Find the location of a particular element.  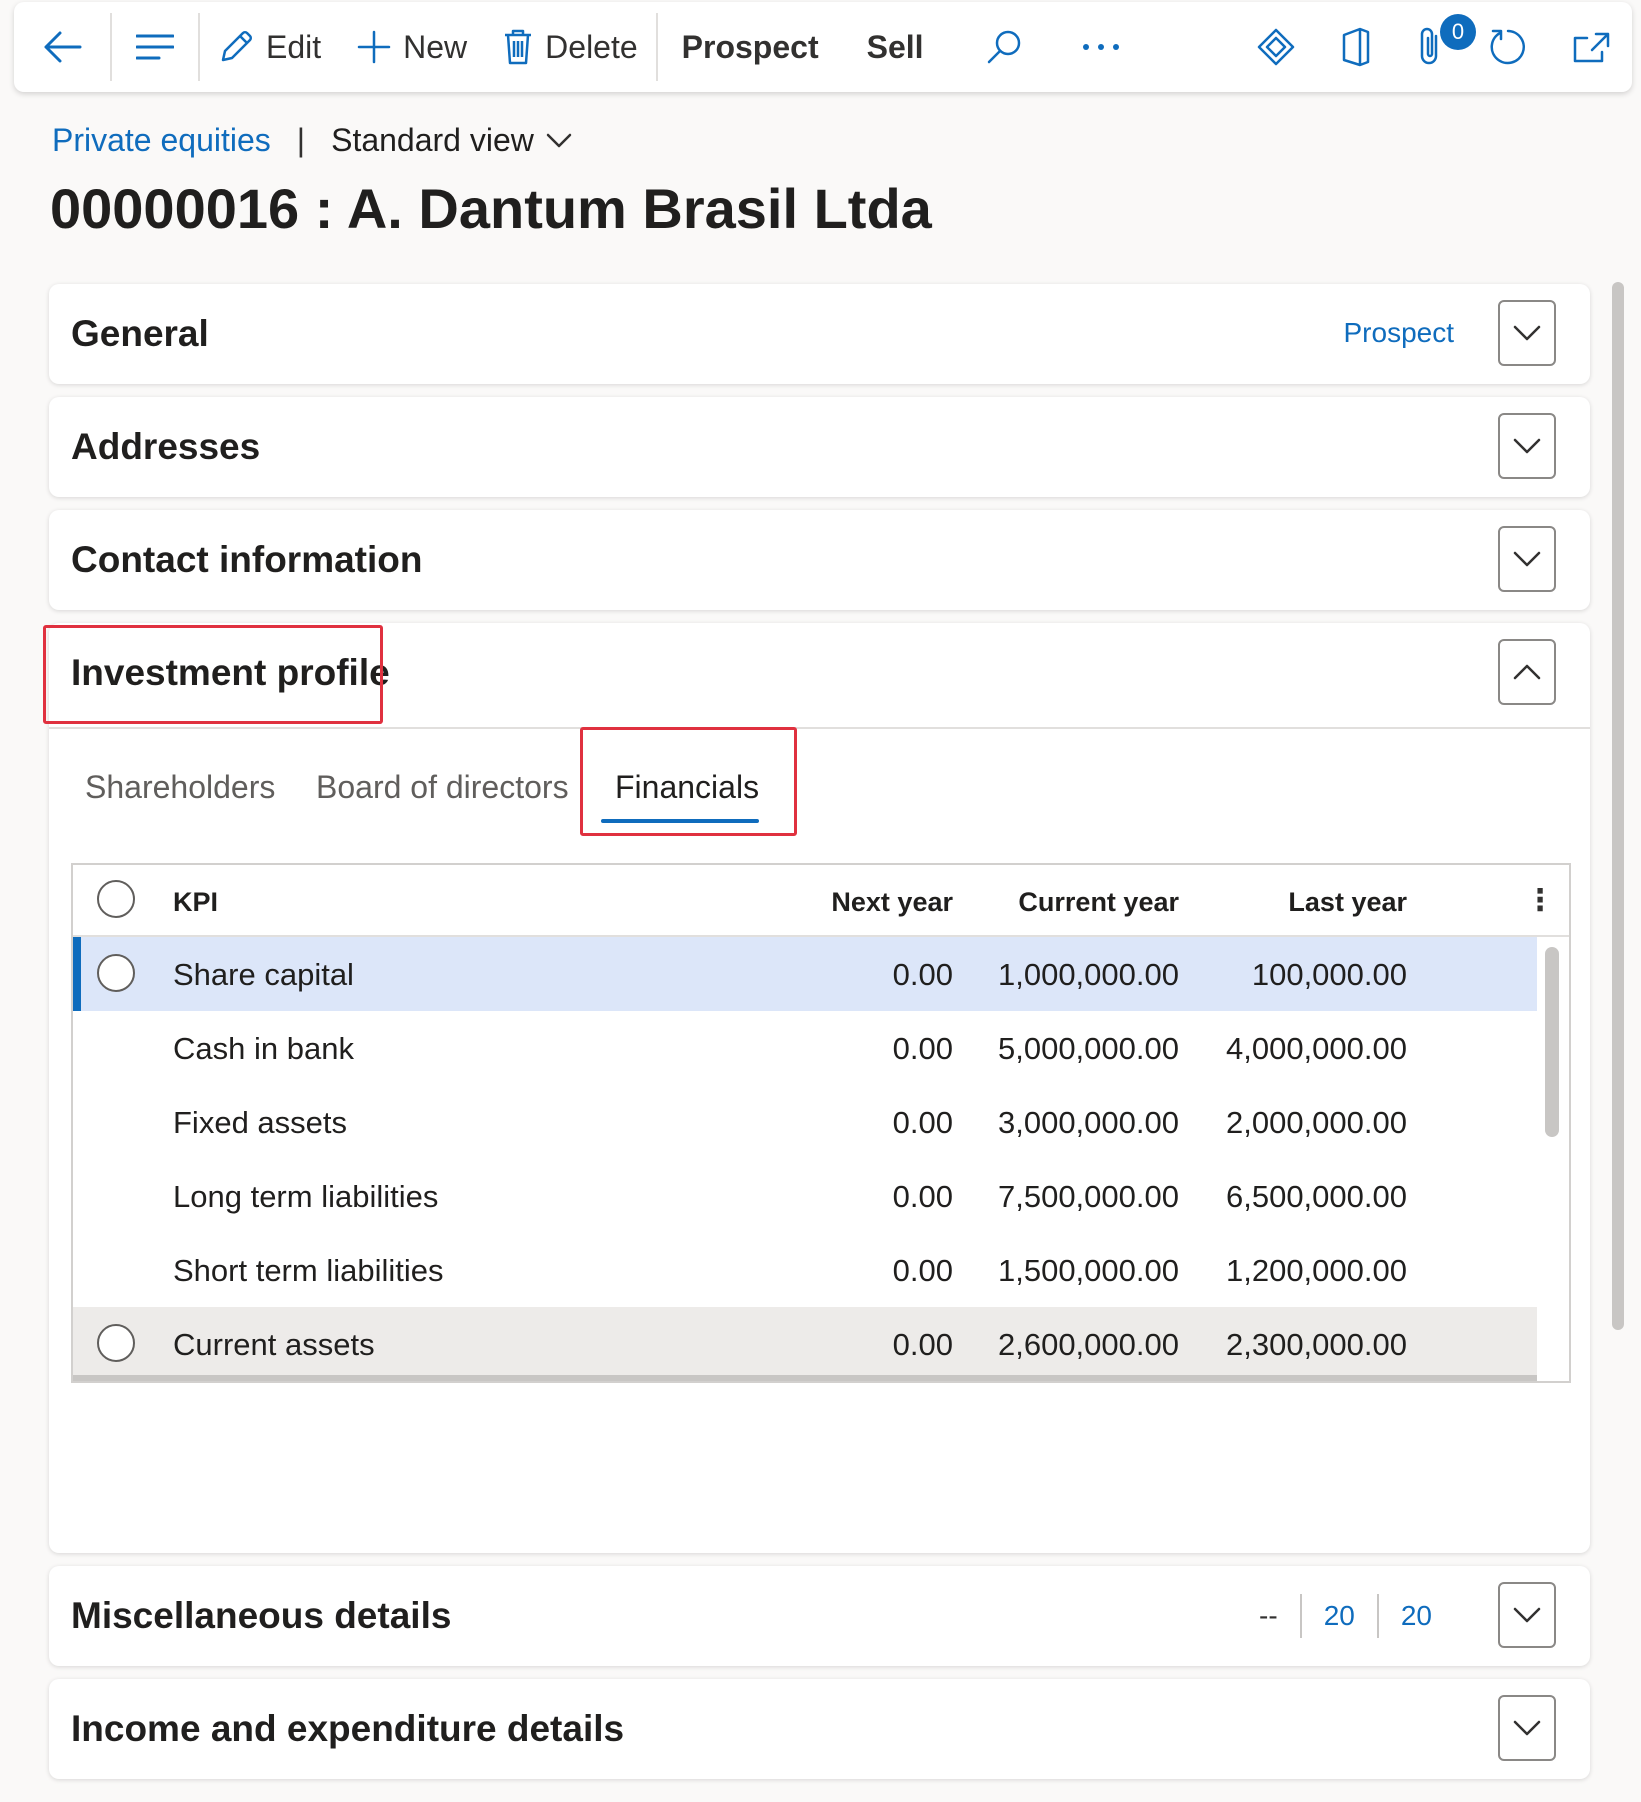

ellipsis-icon is located at coordinates (1100, 47).